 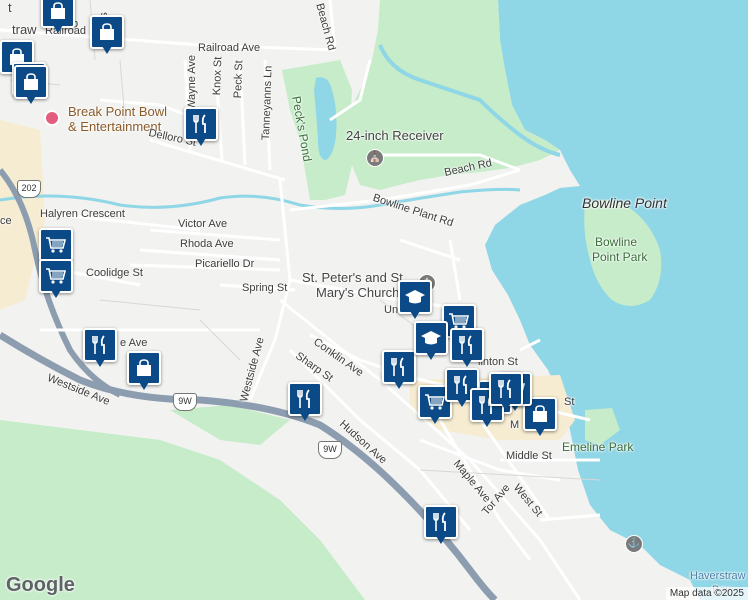 I want to click on map-copyright: Map data ©2025, so click(x=706, y=593).